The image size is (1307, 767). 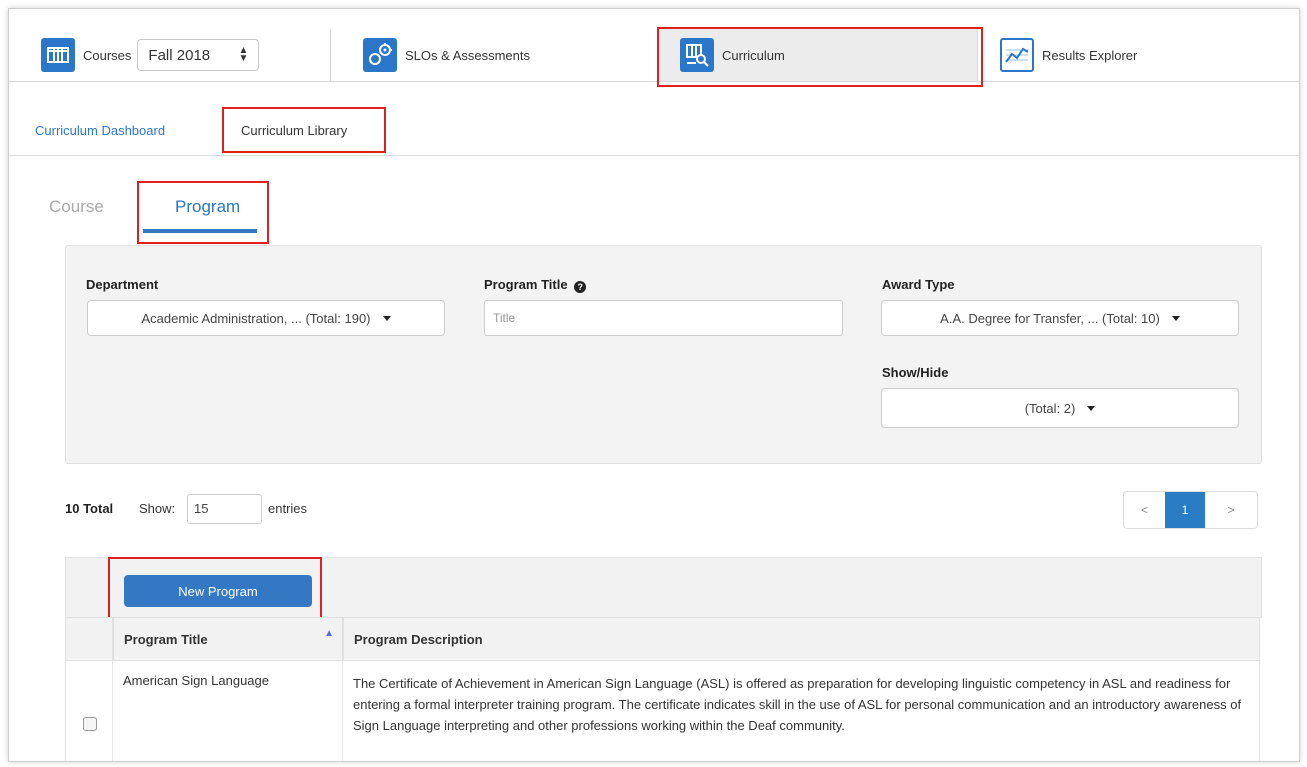 What do you see at coordinates (89, 711) in the screenshot?
I see `table-row-checkbox-cell` at bounding box center [89, 711].